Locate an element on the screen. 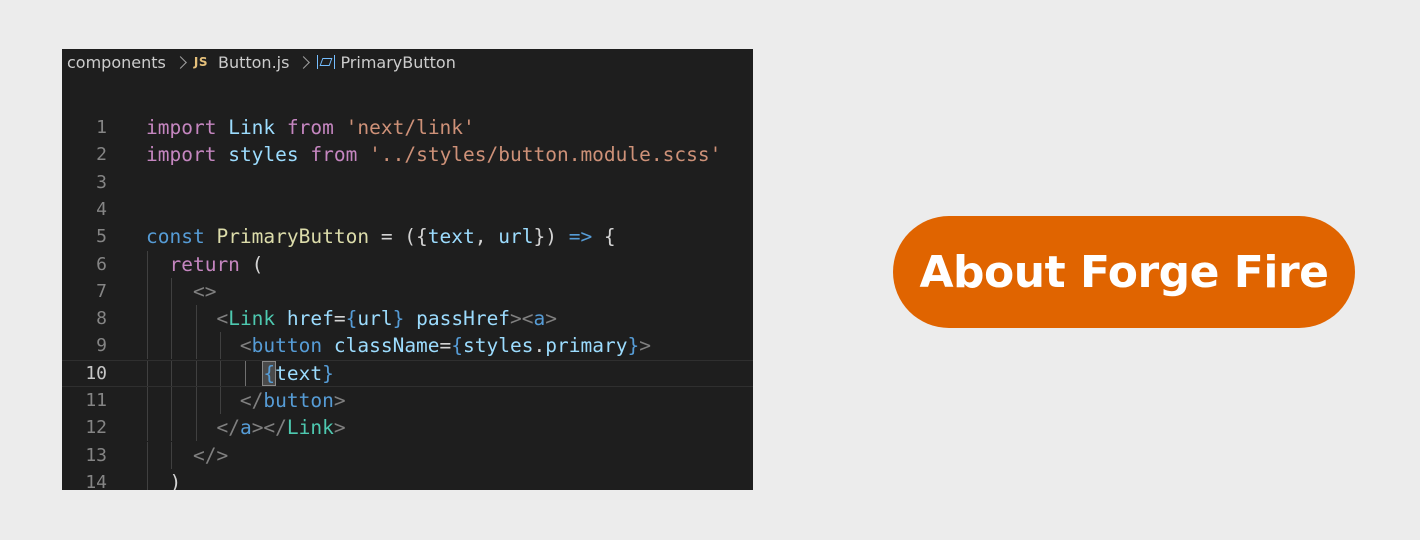 Image resolution: width=1420 pixels, height=540 pixels. code-text: </a></Link> is located at coordinates (246, 427).